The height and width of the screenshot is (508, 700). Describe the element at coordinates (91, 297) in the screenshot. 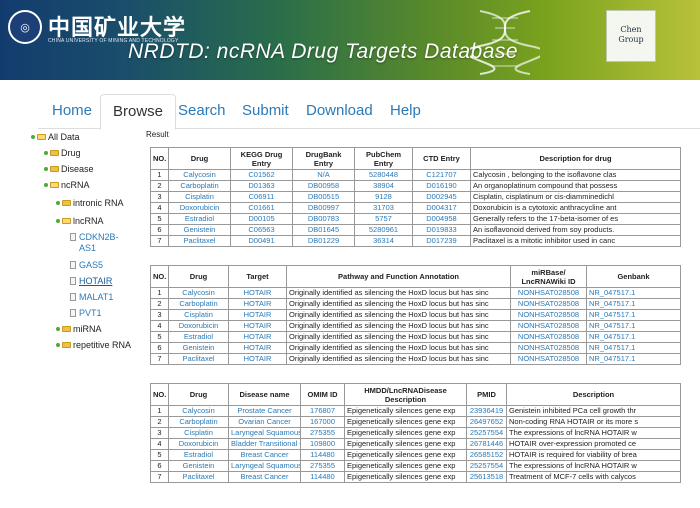

I see `tree-leaf-malat1: MALAT1` at that location.